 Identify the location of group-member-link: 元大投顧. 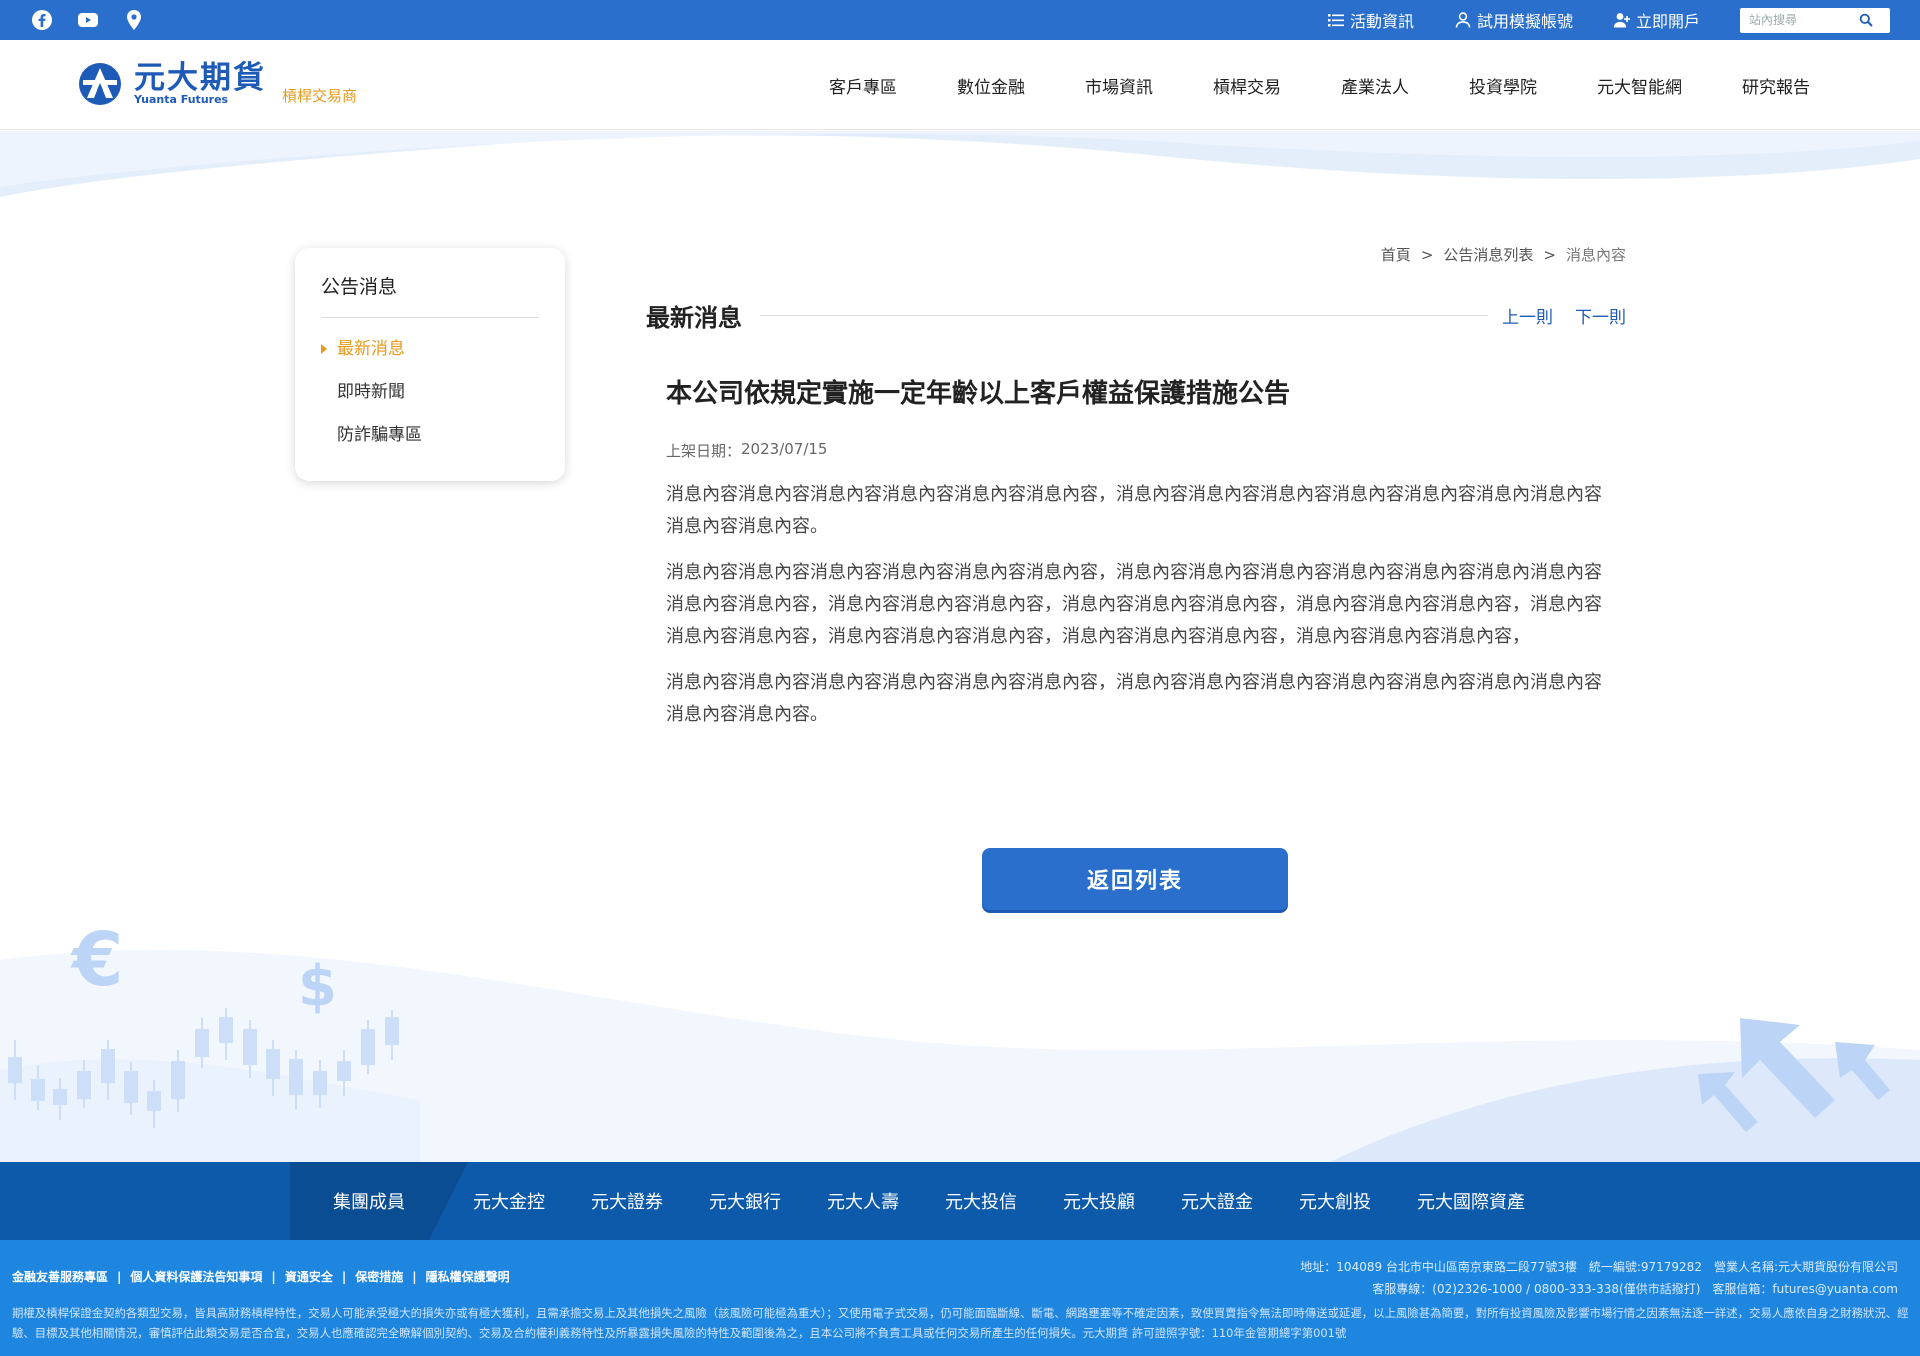
(1099, 1201).